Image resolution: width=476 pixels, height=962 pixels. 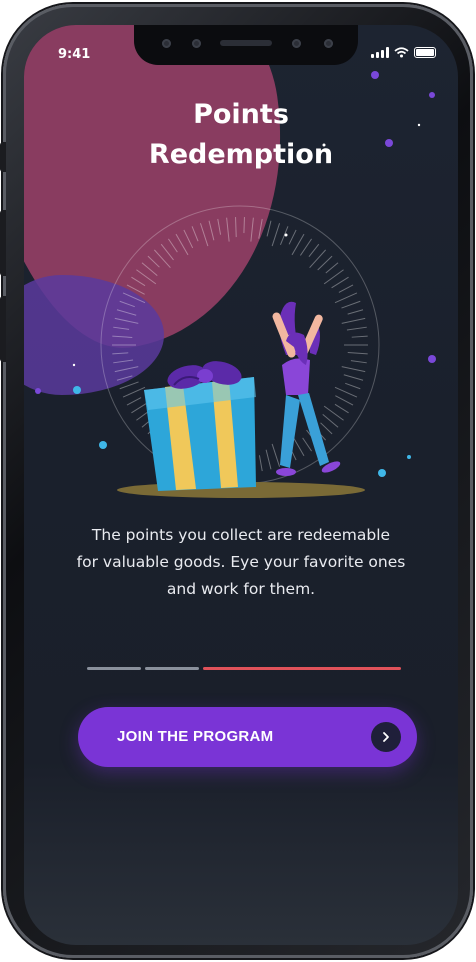 I want to click on gift-box-icon, so click(x=200, y=426).